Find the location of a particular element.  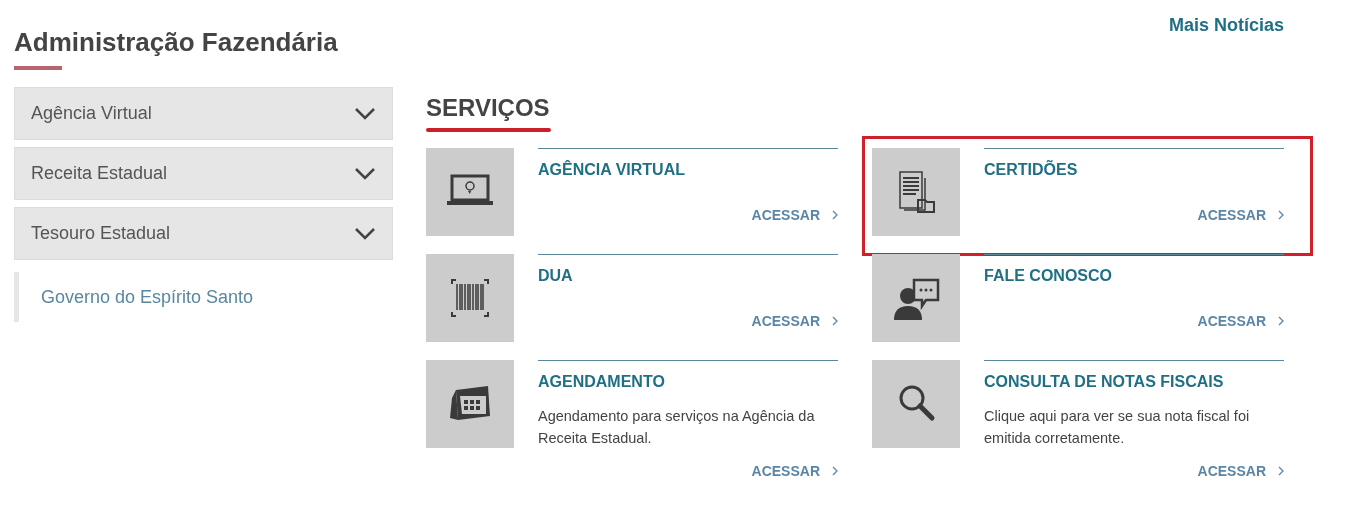

service-title: CERTIDÕES is located at coordinates (1134, 164).